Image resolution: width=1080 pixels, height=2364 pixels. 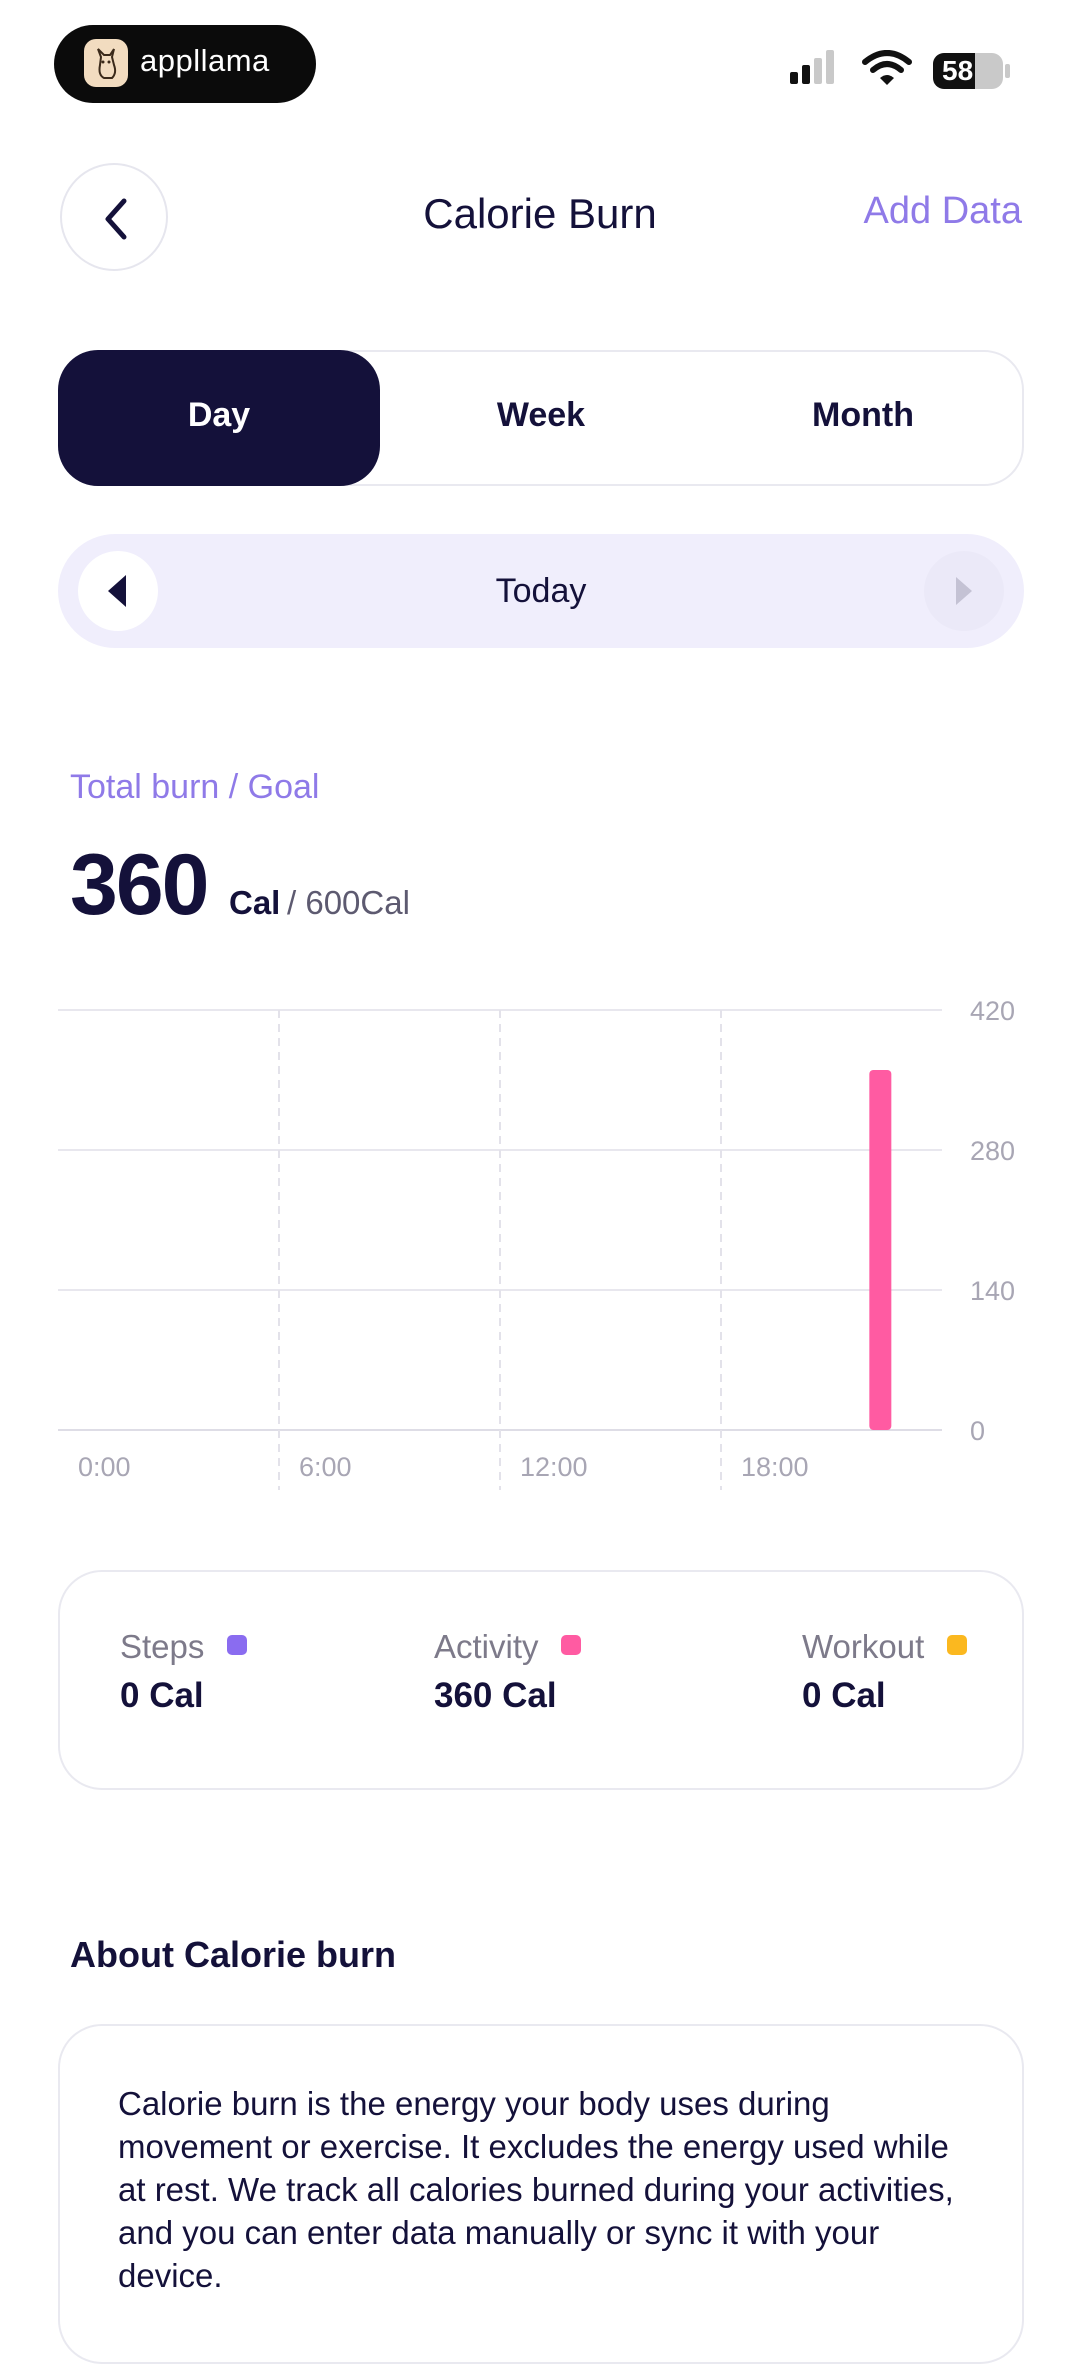 I want to click on about-title: About Calorie burn, so click(x=233, y=1954).